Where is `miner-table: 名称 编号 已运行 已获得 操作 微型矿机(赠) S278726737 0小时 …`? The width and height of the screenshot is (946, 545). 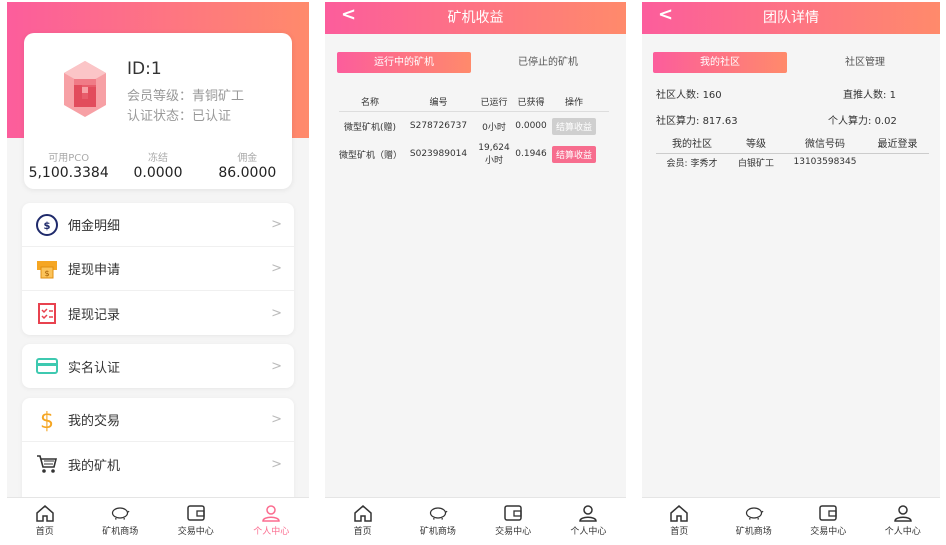 miner-table: 名称 编号 已运行 已获得 操作 微型矿机(赠) S278726737 0小时 … is located at coordinates (474, 130).